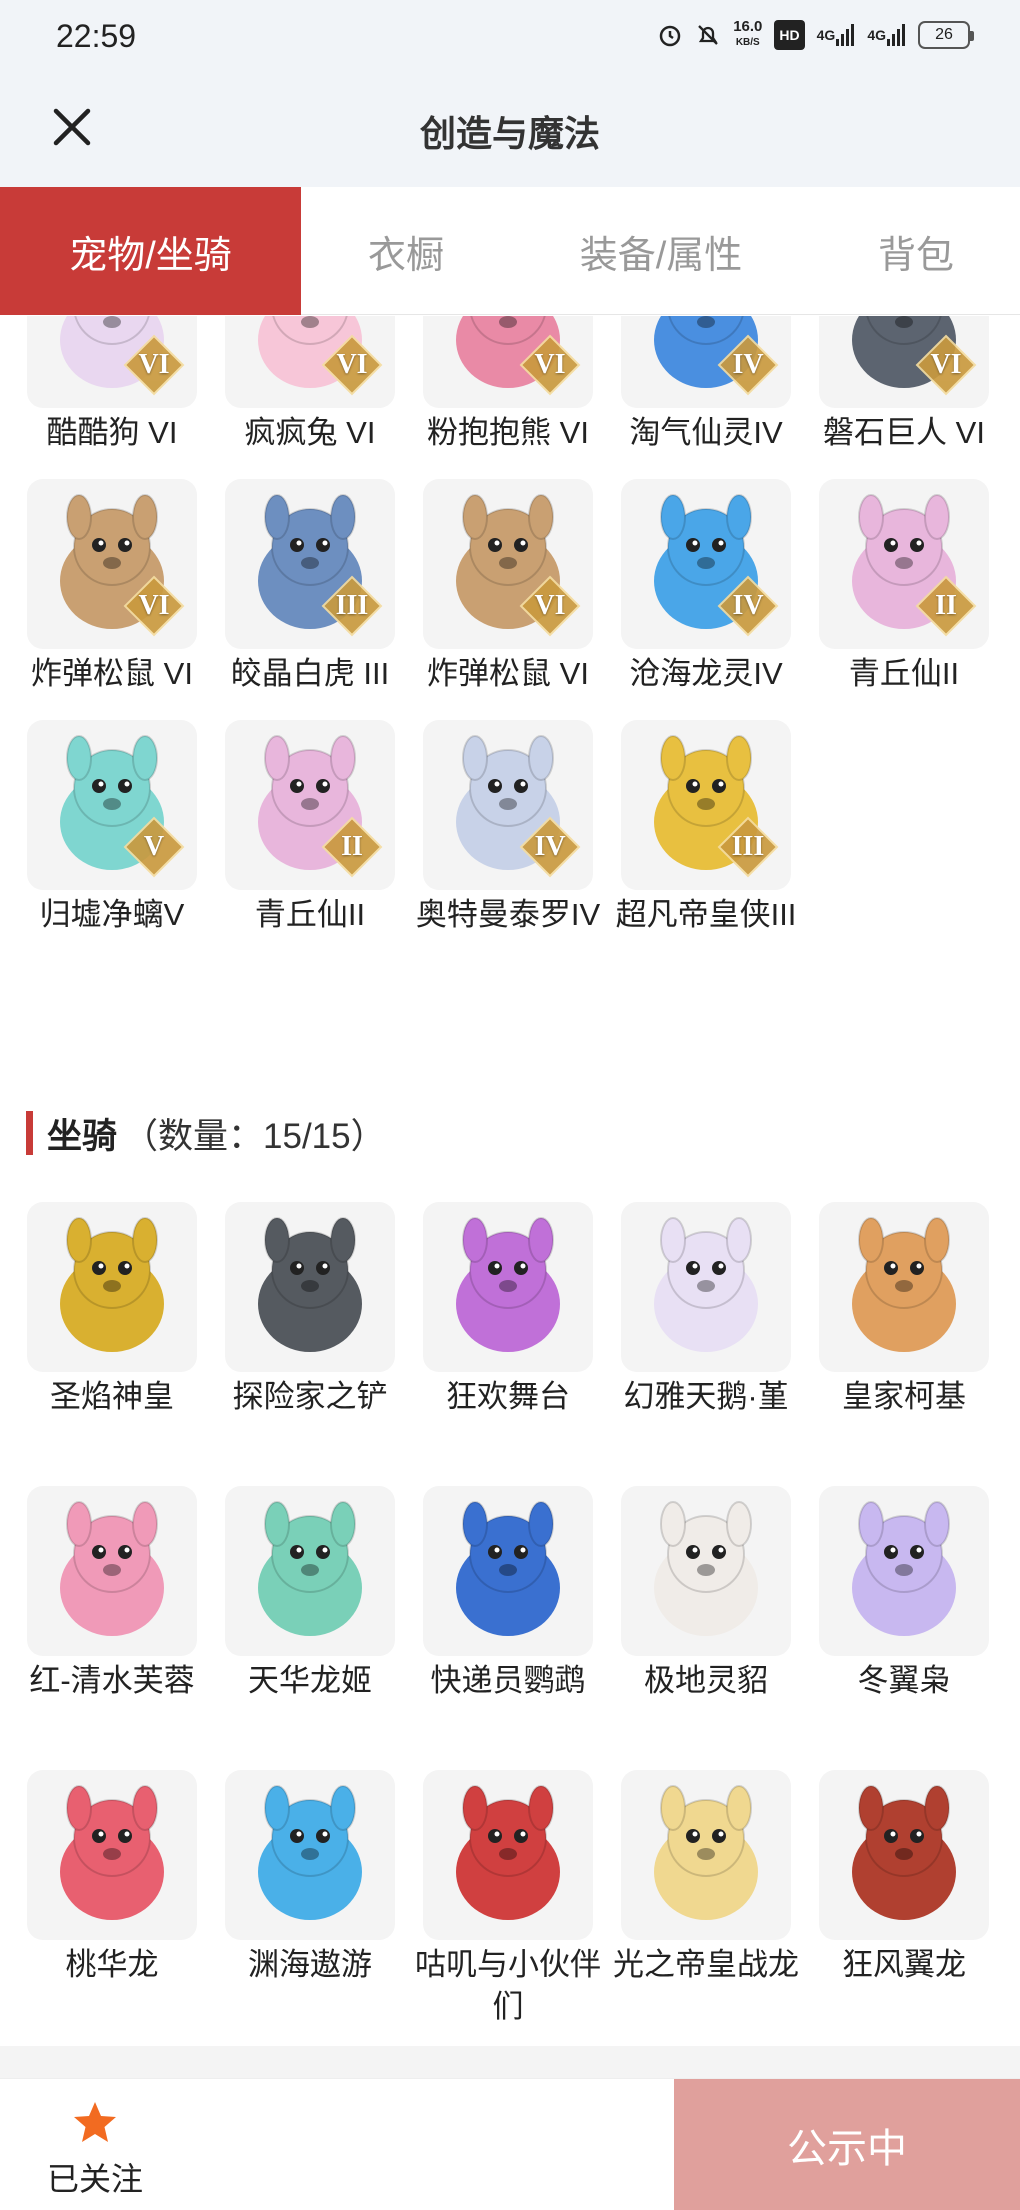 The height and width of the screenshot is (2210, 1020). I want to click on follow-button: 已关注, so click(95, 2149).